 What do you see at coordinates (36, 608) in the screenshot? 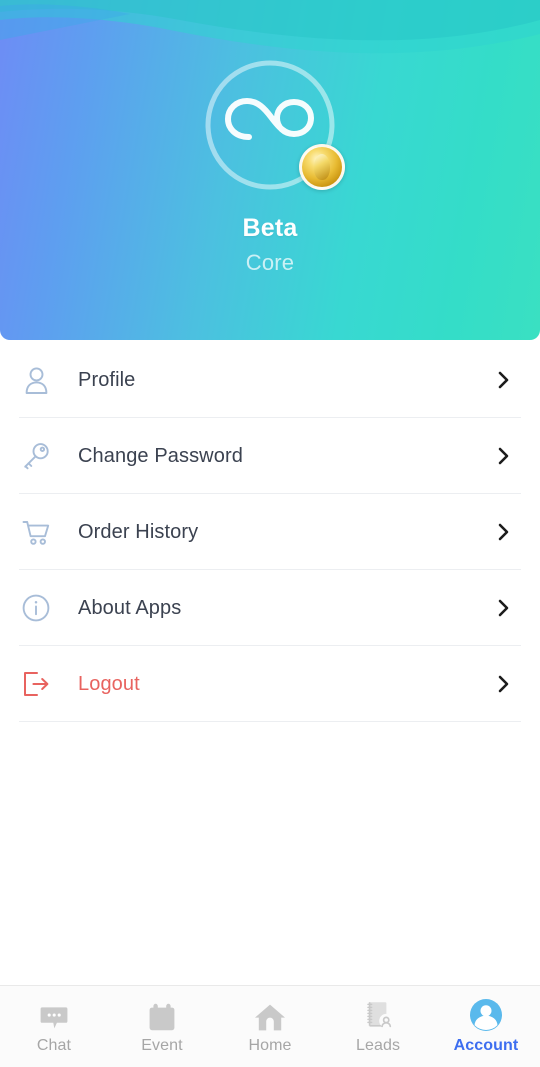
I see `info-icon` at bounding box center [36, 608].